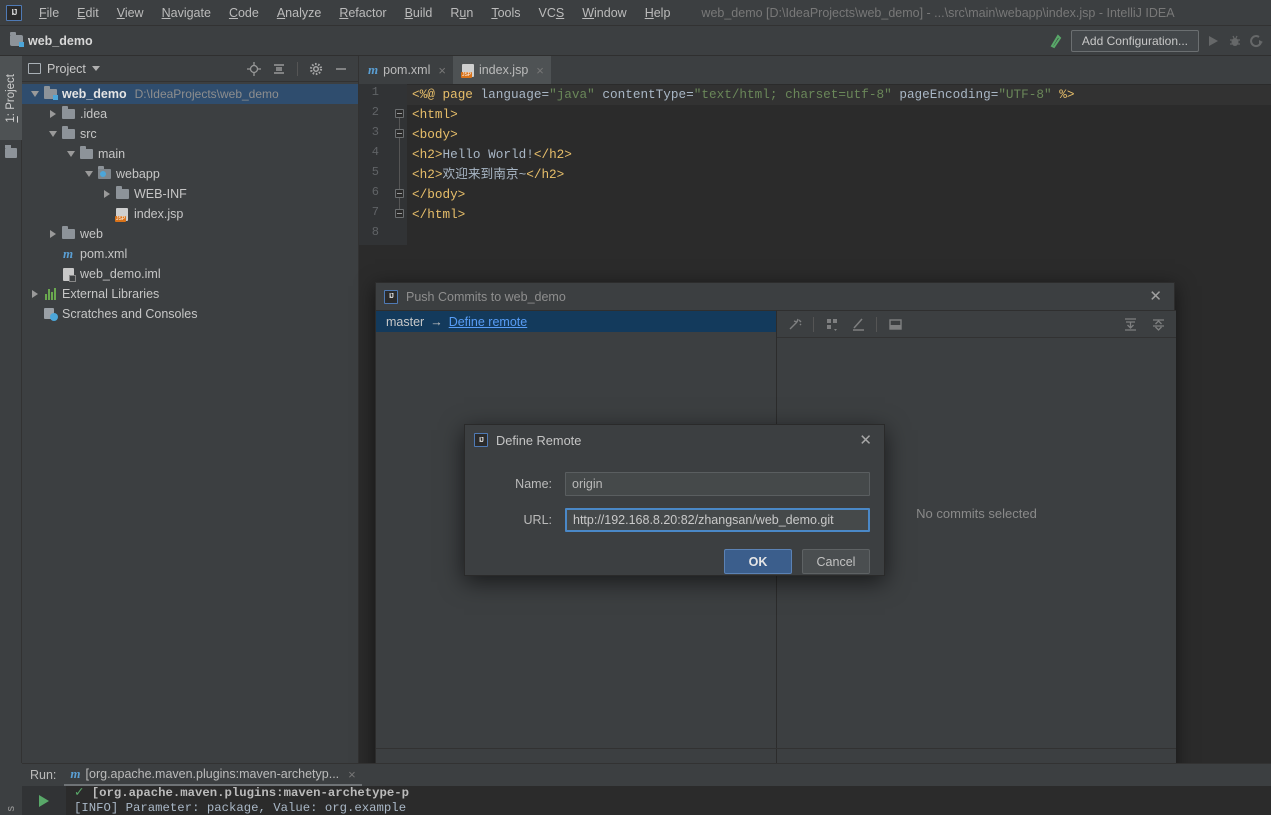 The width and height of the screenshot is (1271, 815). I want to click on tree-node-web: web, so click(190, 234).